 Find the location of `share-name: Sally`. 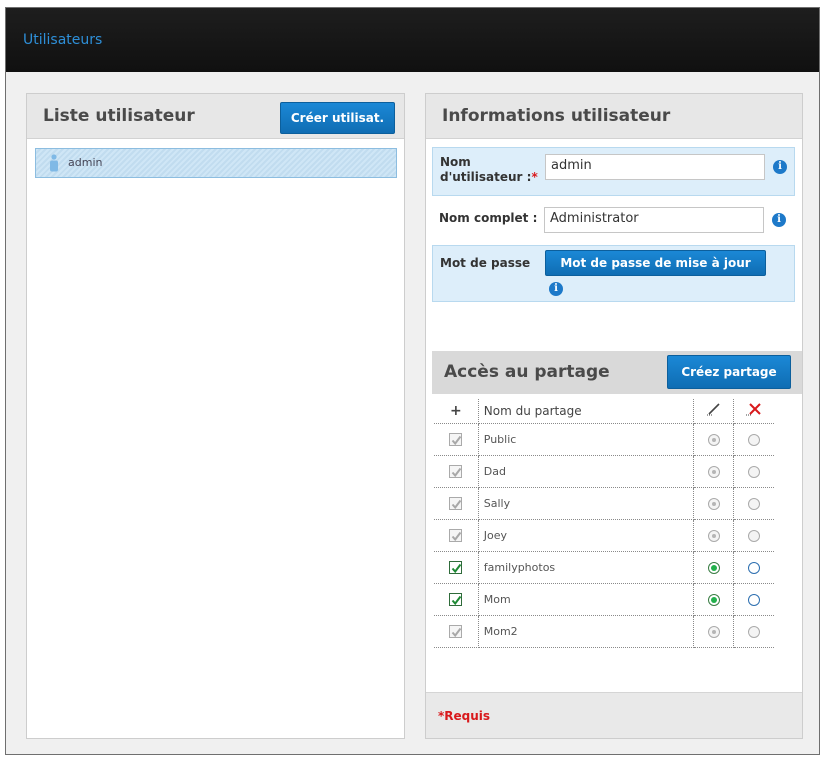

share-name: Sally is located at coordinates (586, 503).